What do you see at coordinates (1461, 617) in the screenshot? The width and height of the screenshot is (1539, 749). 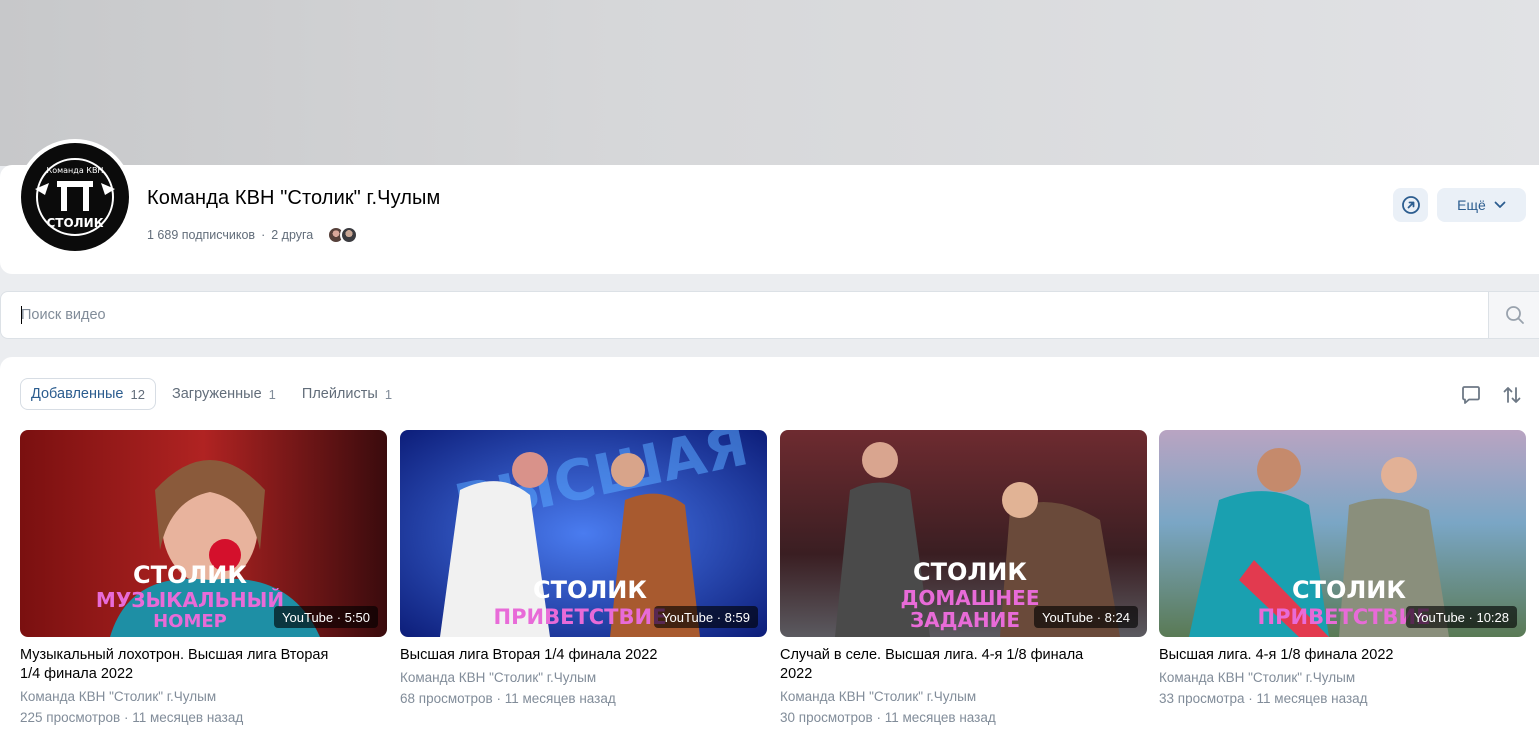 I see `duration-badge: YouTube · 10:28` at bounding box center [1461, 617].